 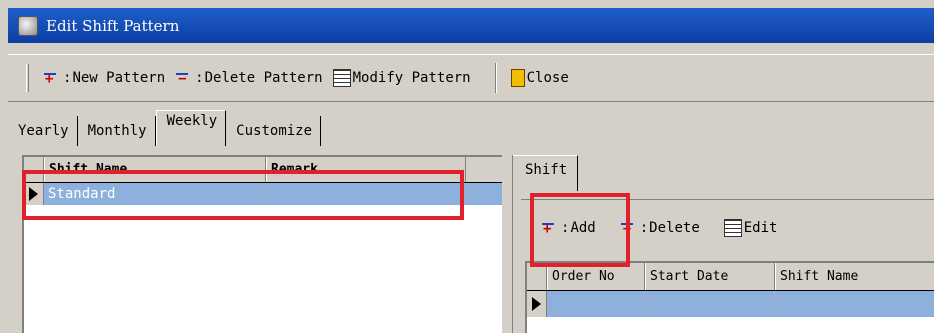 I want to click on delete-button: : Delete, so click(x=660, y=228).